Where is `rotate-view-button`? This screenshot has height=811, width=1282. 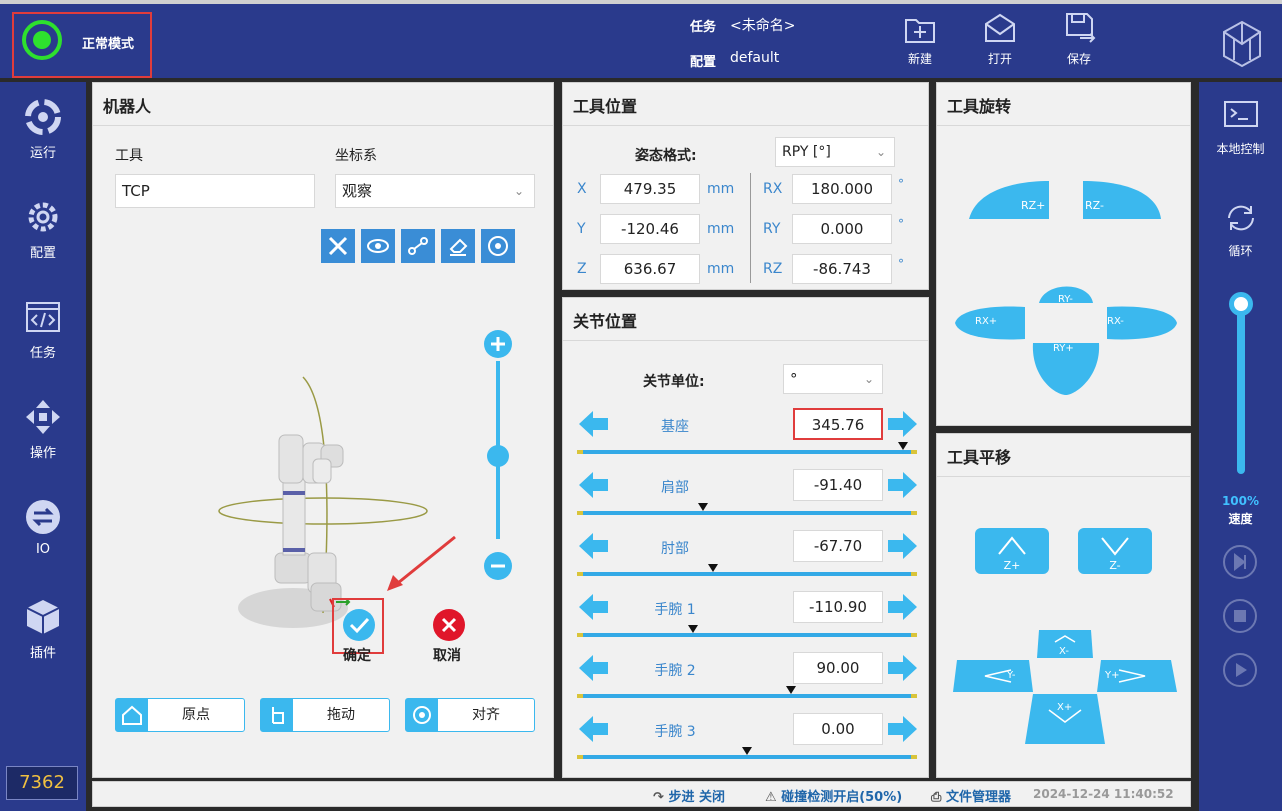
rotate-view-button is located at coordinates (498, 246).